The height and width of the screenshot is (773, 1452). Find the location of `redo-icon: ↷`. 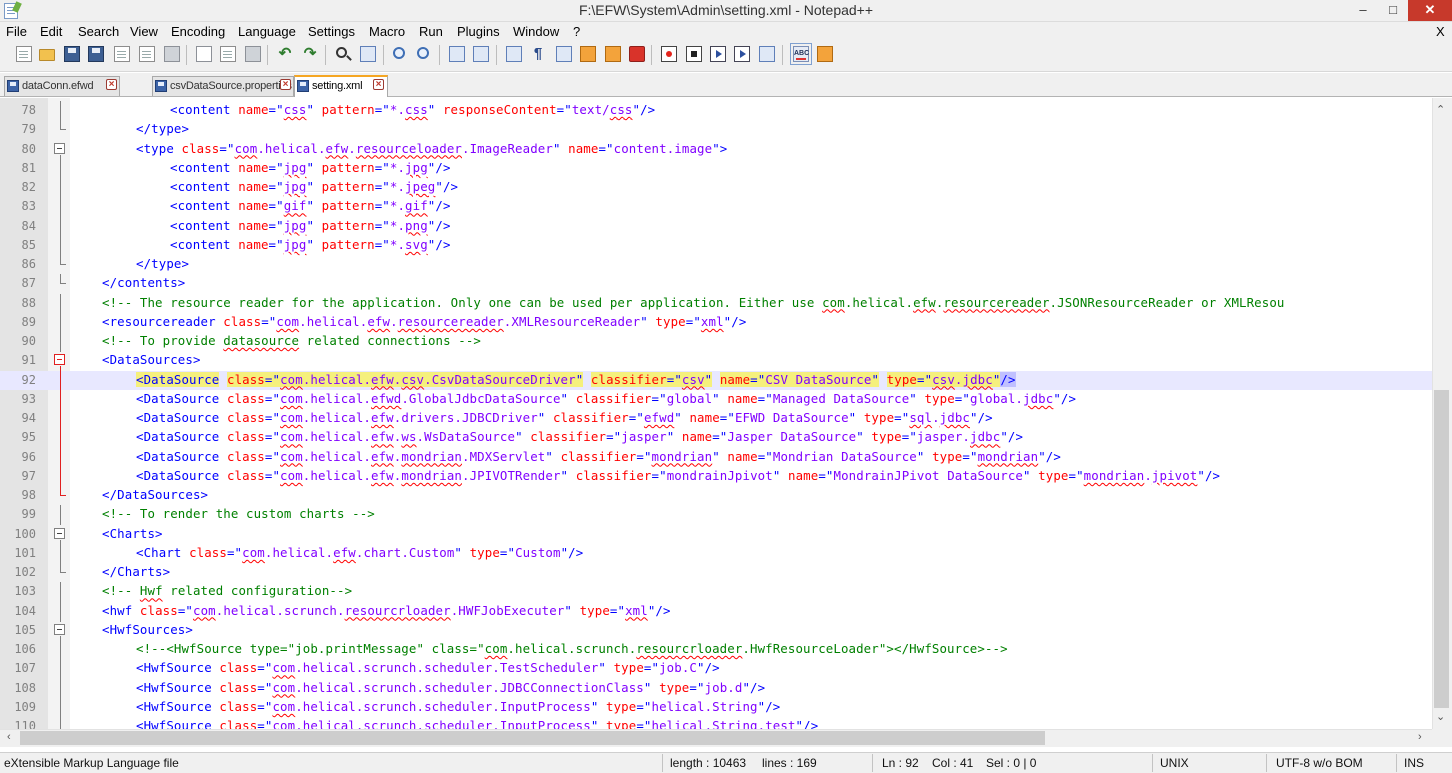

redo-icon: ↷ is located at coordinates (310, 54).